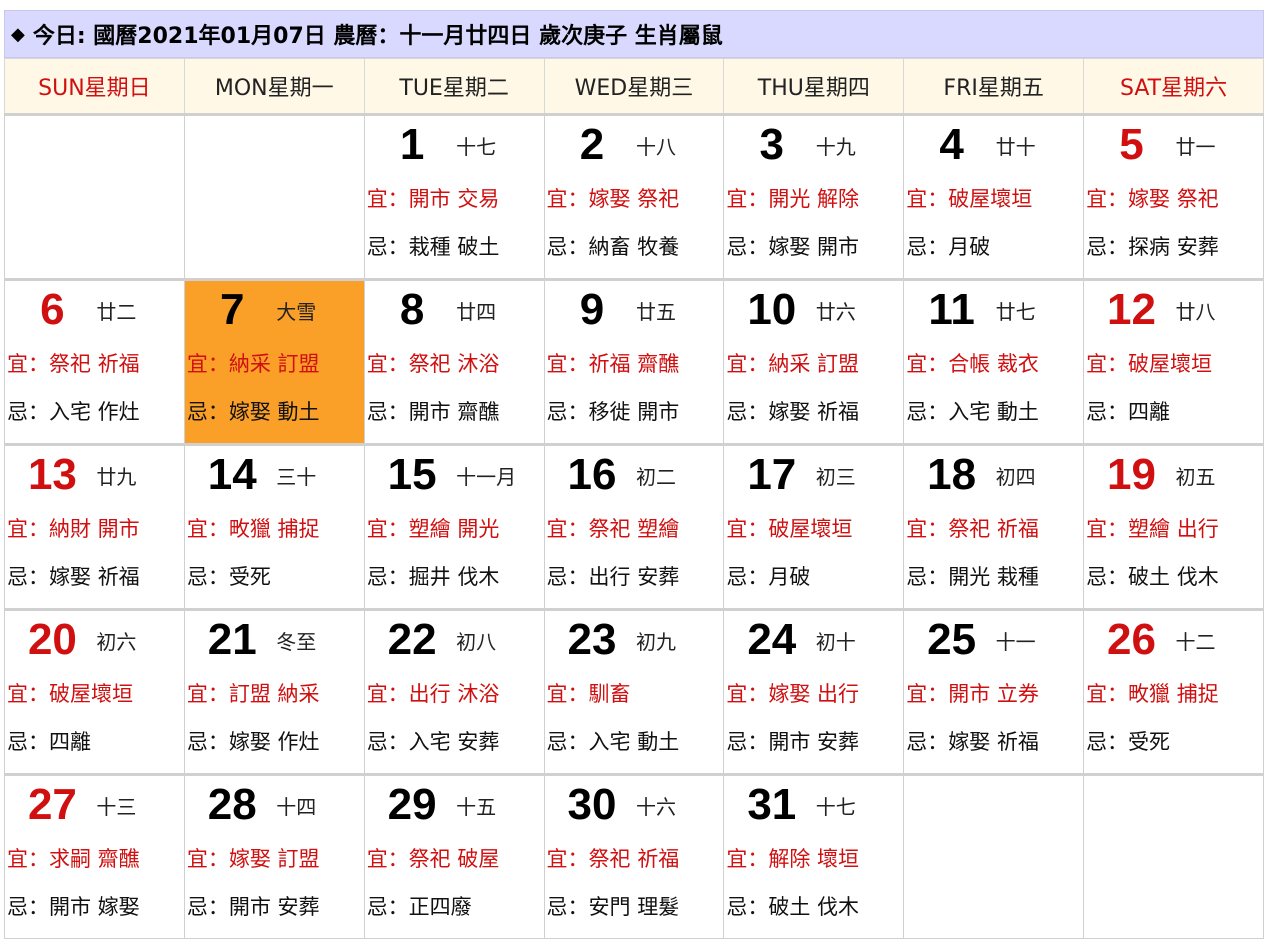 The image size is (1272, 944). I want to click on inauspicious-activities: 忌：探病 安葬, so click(1152, 247).